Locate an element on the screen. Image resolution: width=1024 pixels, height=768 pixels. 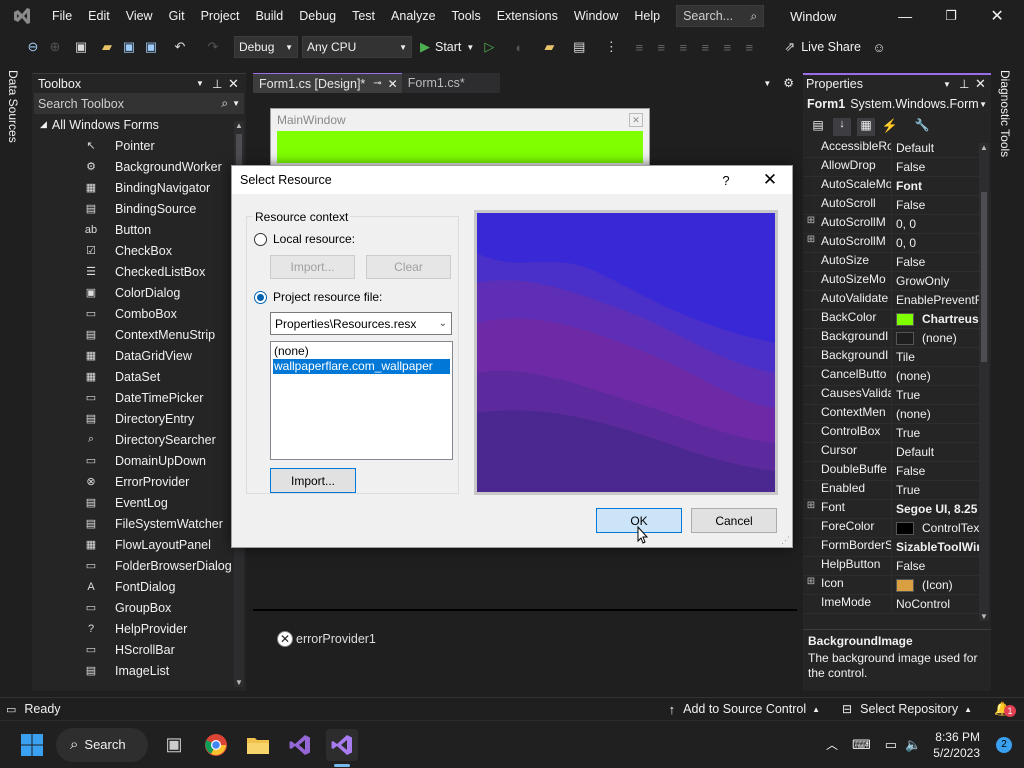
resource-list-item: wallpaperflare.com_wallpaper is located at coordinates (361, 366).